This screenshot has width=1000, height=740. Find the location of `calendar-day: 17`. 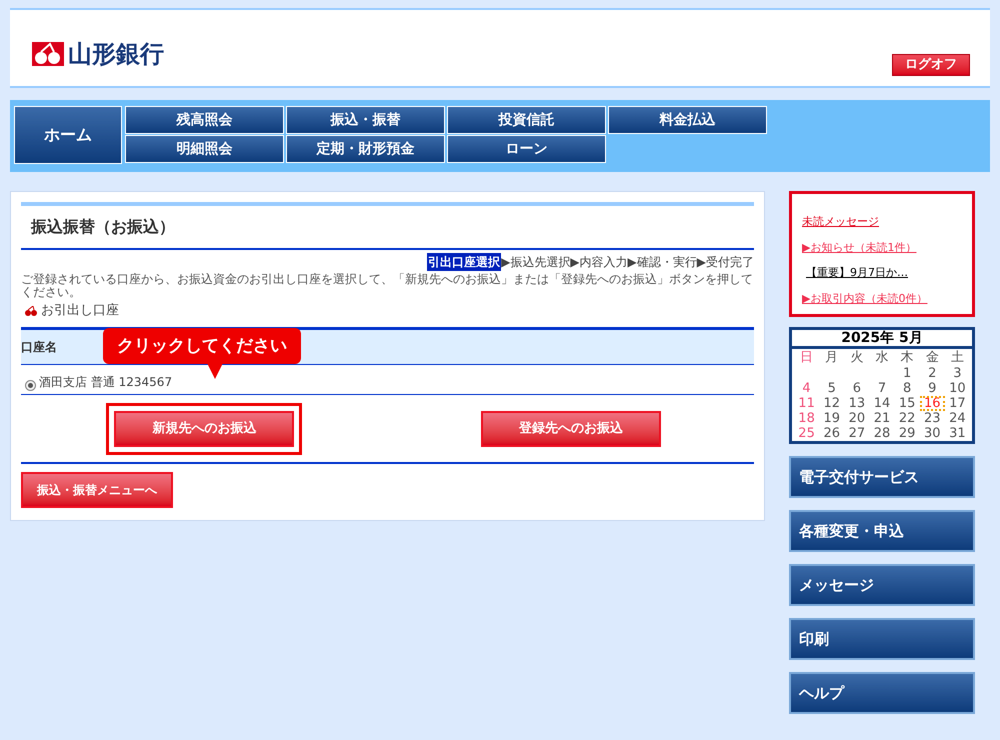

calendar-day: 17 is located at coordinates (957, 403).